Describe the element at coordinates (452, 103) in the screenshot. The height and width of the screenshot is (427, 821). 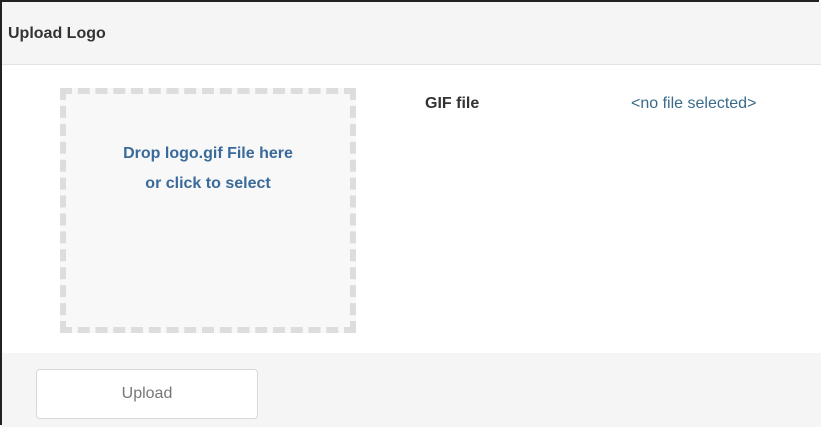
I see `gif-file-label: GIF file` at that location.